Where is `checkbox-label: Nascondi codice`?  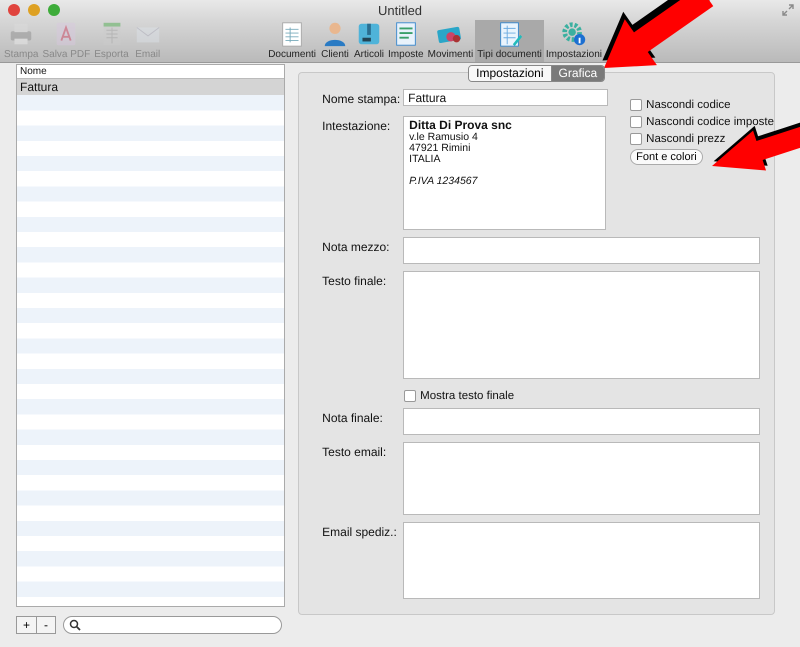 checkbox-label: Nascondi codice is located at coordinates (688, 104).